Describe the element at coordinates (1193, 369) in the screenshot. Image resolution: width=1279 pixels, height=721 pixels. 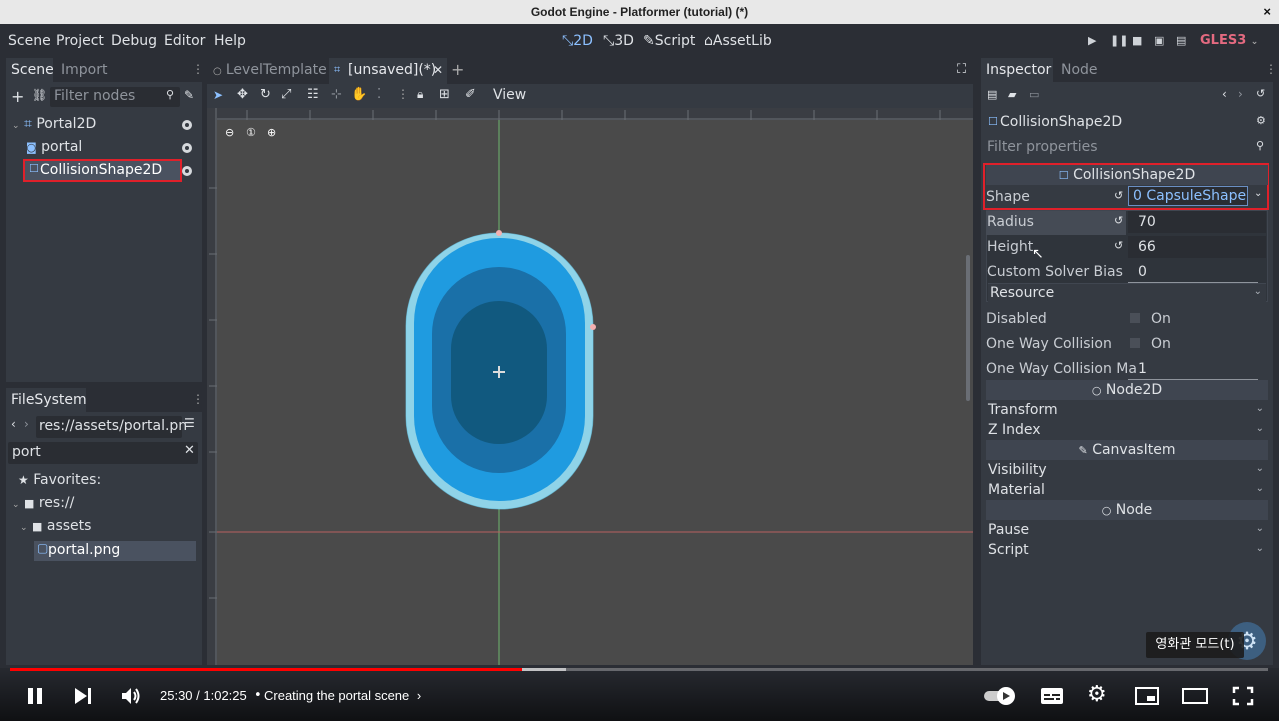
I see `one-way-margin-slider: 1` at that location.